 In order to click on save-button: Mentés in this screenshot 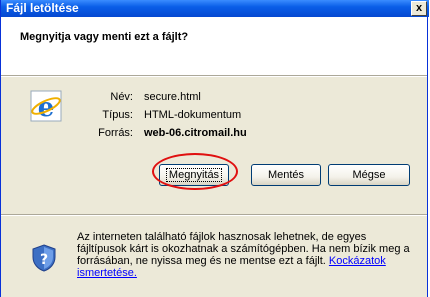, I will do `click(286, 175)`.